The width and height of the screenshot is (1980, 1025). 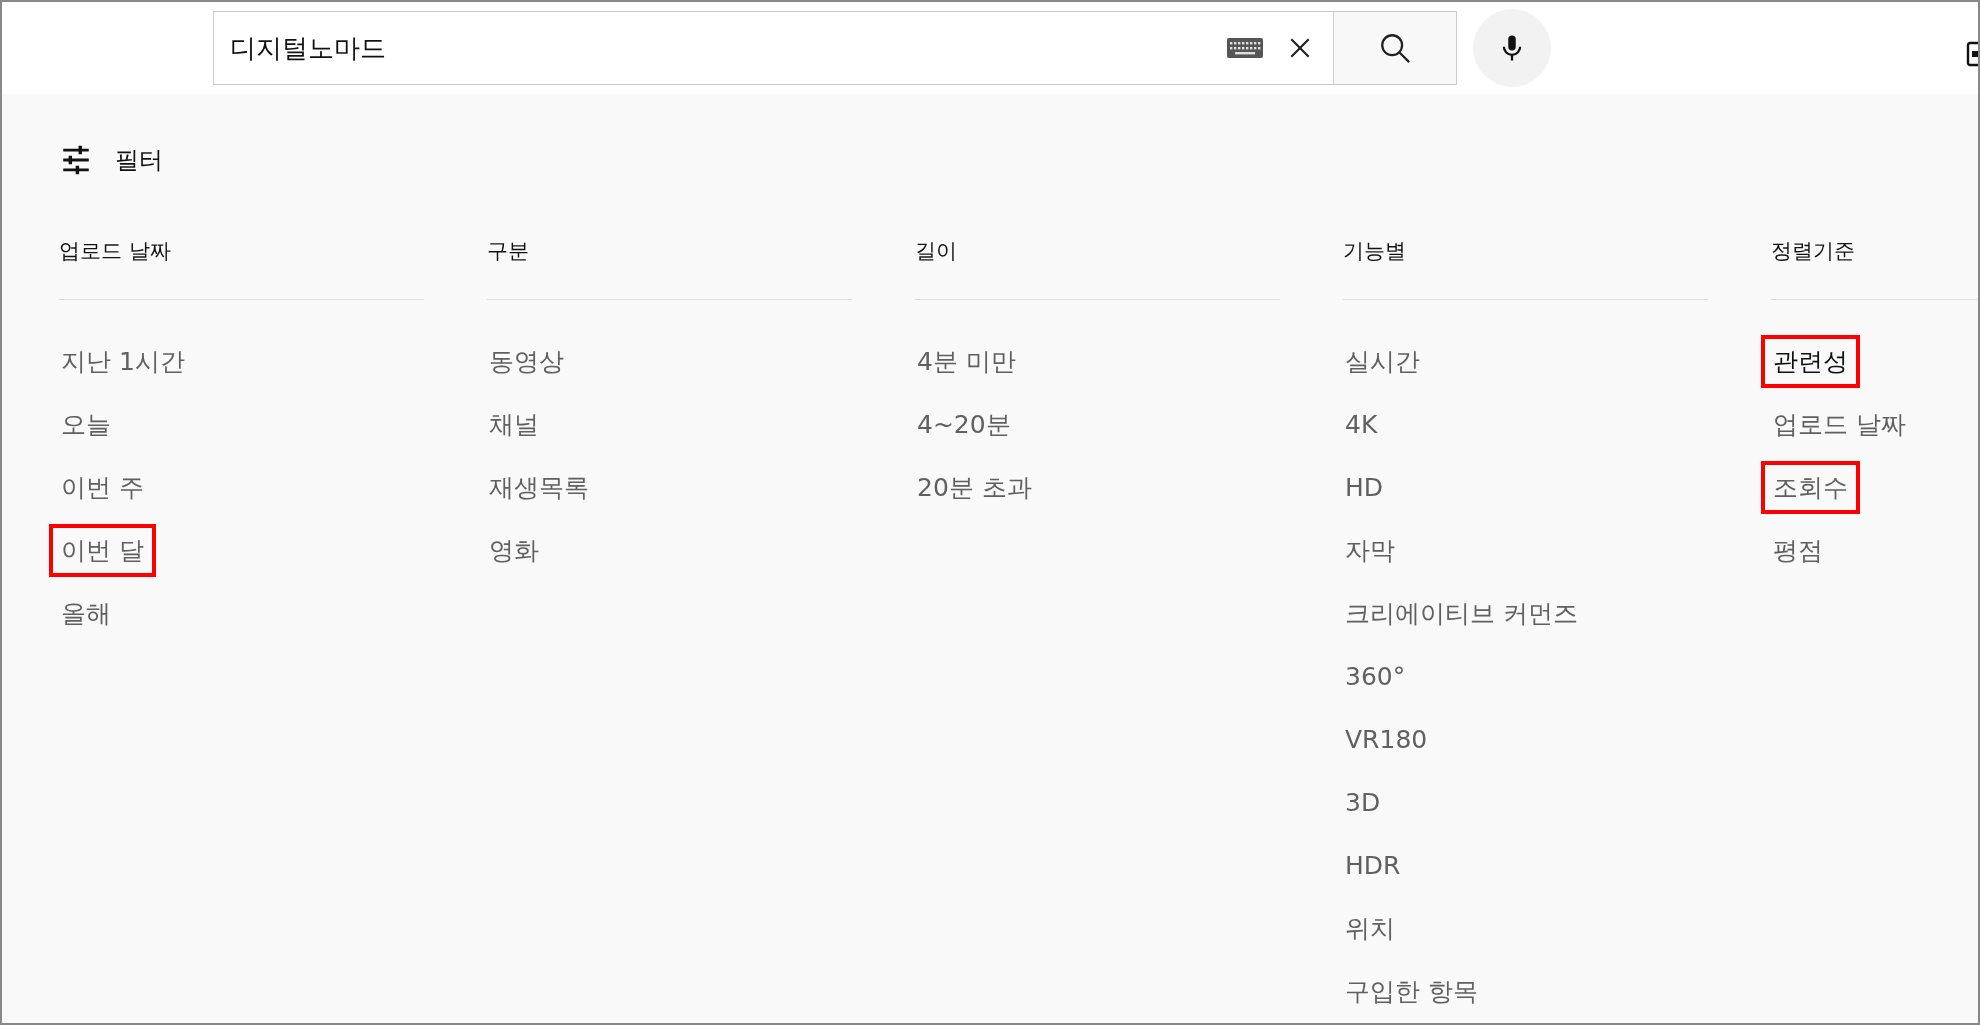 What do you see at coordinates (1411, 991) in the screenshot?
I see `filter-option: 구입한 항목` at bounding box center [1411, 991].